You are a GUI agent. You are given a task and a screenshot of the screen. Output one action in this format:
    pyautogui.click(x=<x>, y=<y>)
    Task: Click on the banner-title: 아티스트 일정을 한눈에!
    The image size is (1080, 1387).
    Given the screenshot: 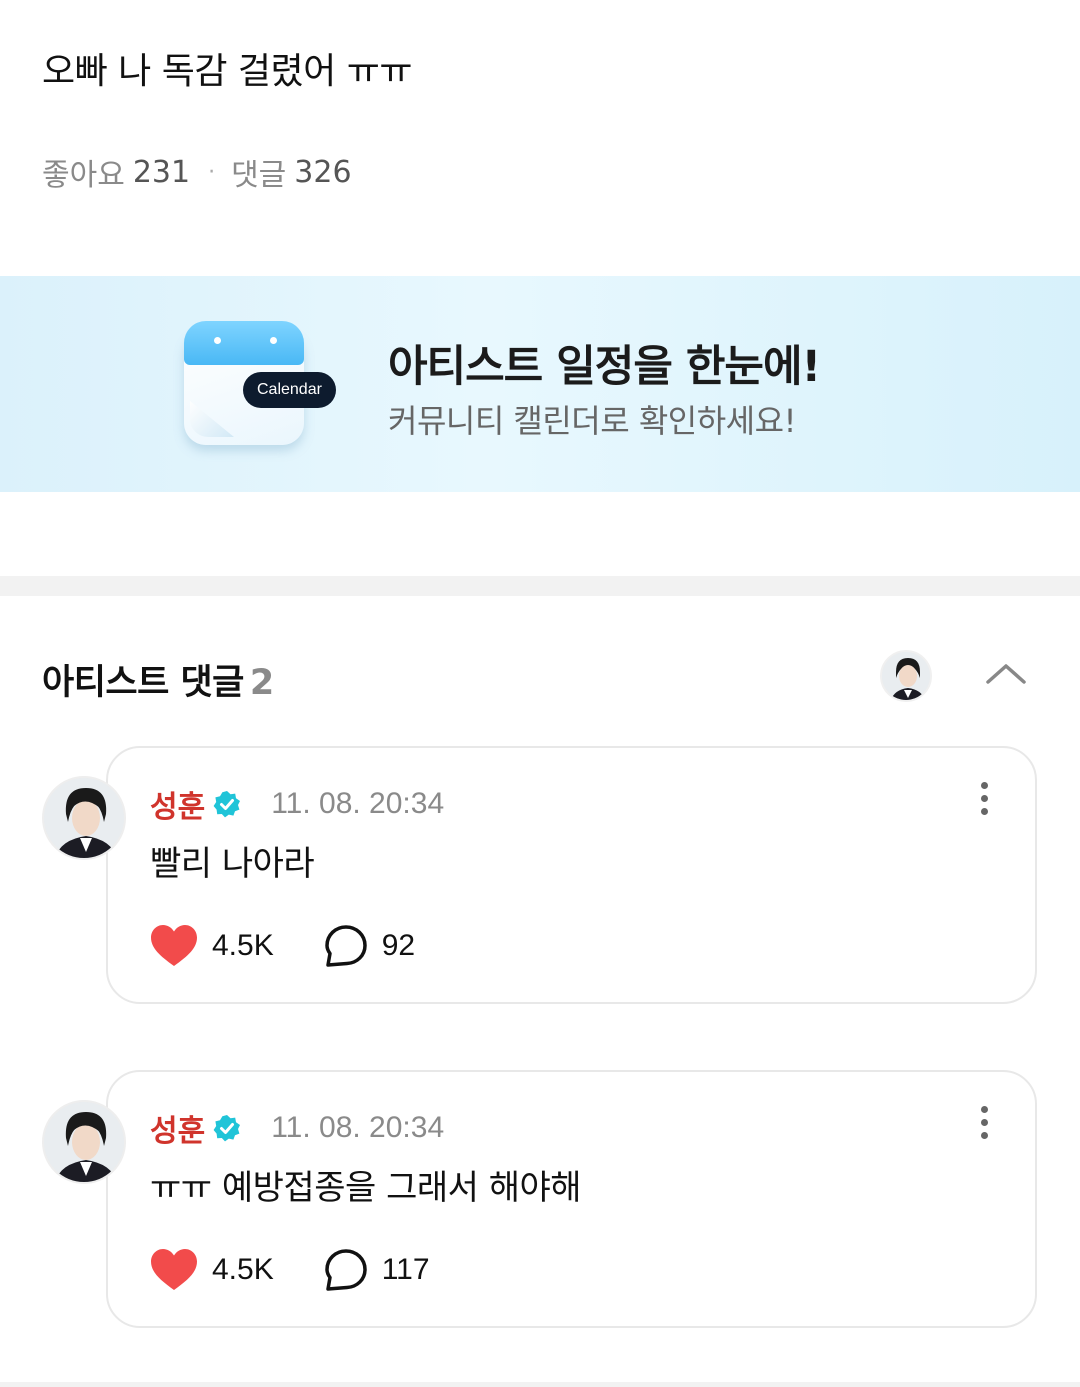 What is the action you would take?
    pyautogui.click(x=604, y=367)
    